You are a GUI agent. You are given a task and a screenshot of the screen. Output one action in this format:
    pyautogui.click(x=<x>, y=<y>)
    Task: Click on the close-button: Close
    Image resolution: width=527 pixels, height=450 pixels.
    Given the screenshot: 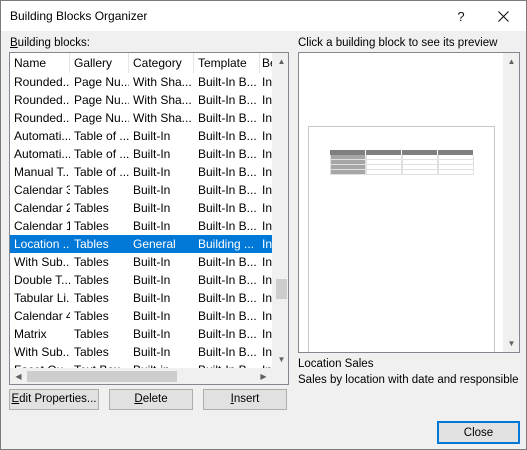 What is the action you would take?
    pyautogui.click(x=478, y=432)
    